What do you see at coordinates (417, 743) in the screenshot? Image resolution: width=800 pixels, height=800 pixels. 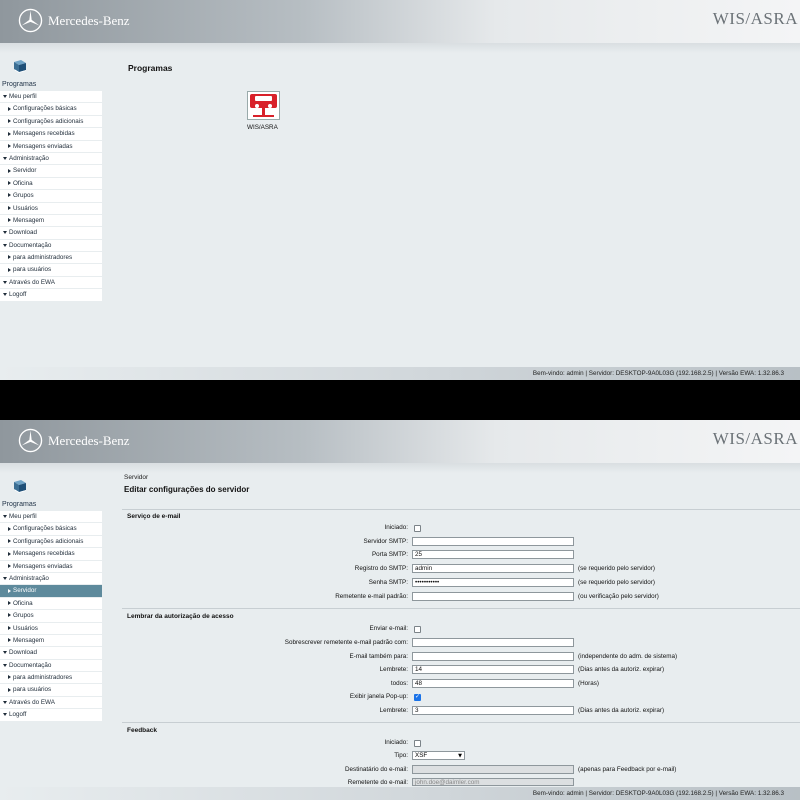 I see `feedback-started-checkbox` at bounding box center [417, 743].